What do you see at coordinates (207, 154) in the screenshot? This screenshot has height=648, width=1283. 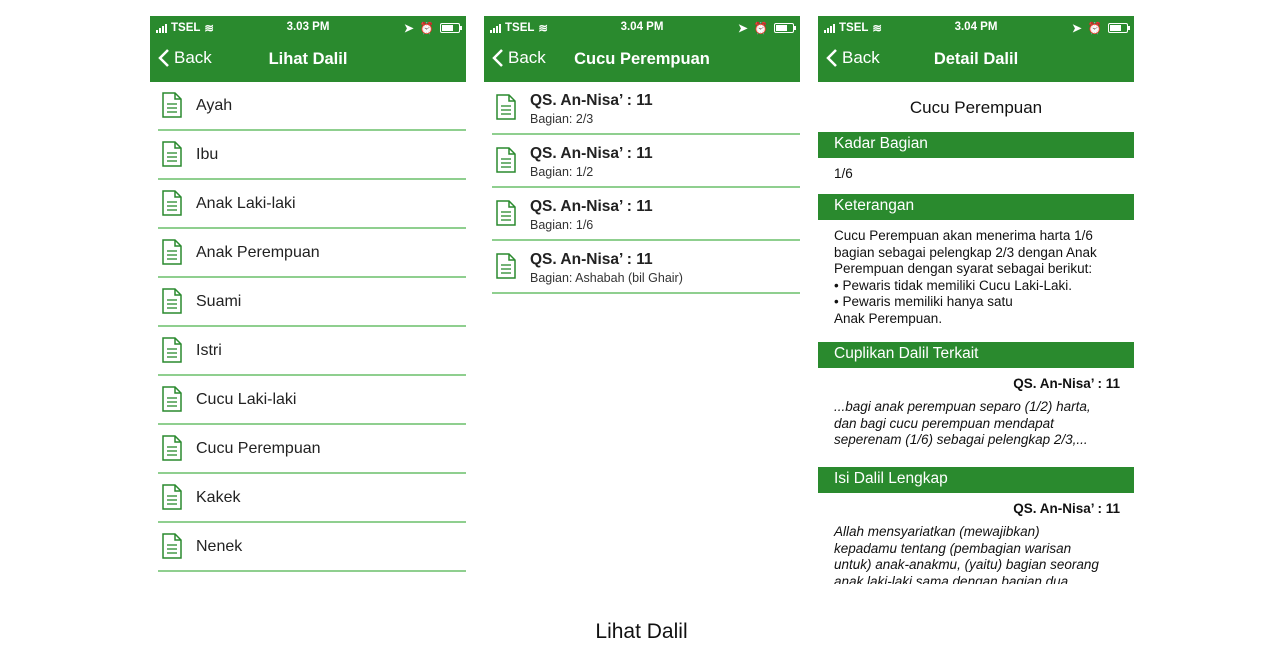 I see `list-item-label: Ibu` at bounding box center [207, 154].